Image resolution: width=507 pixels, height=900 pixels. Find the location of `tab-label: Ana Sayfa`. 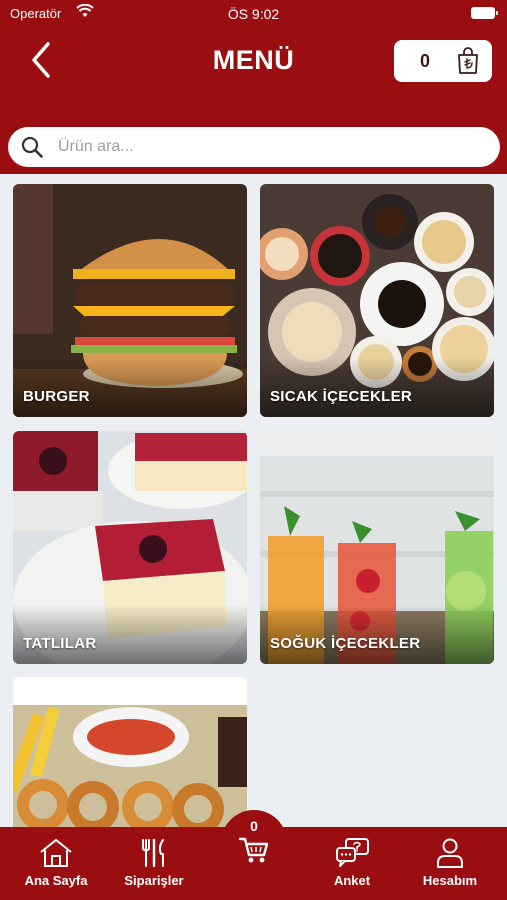

tab-label: Ana Sayfa is located at coordinates (56, 880).